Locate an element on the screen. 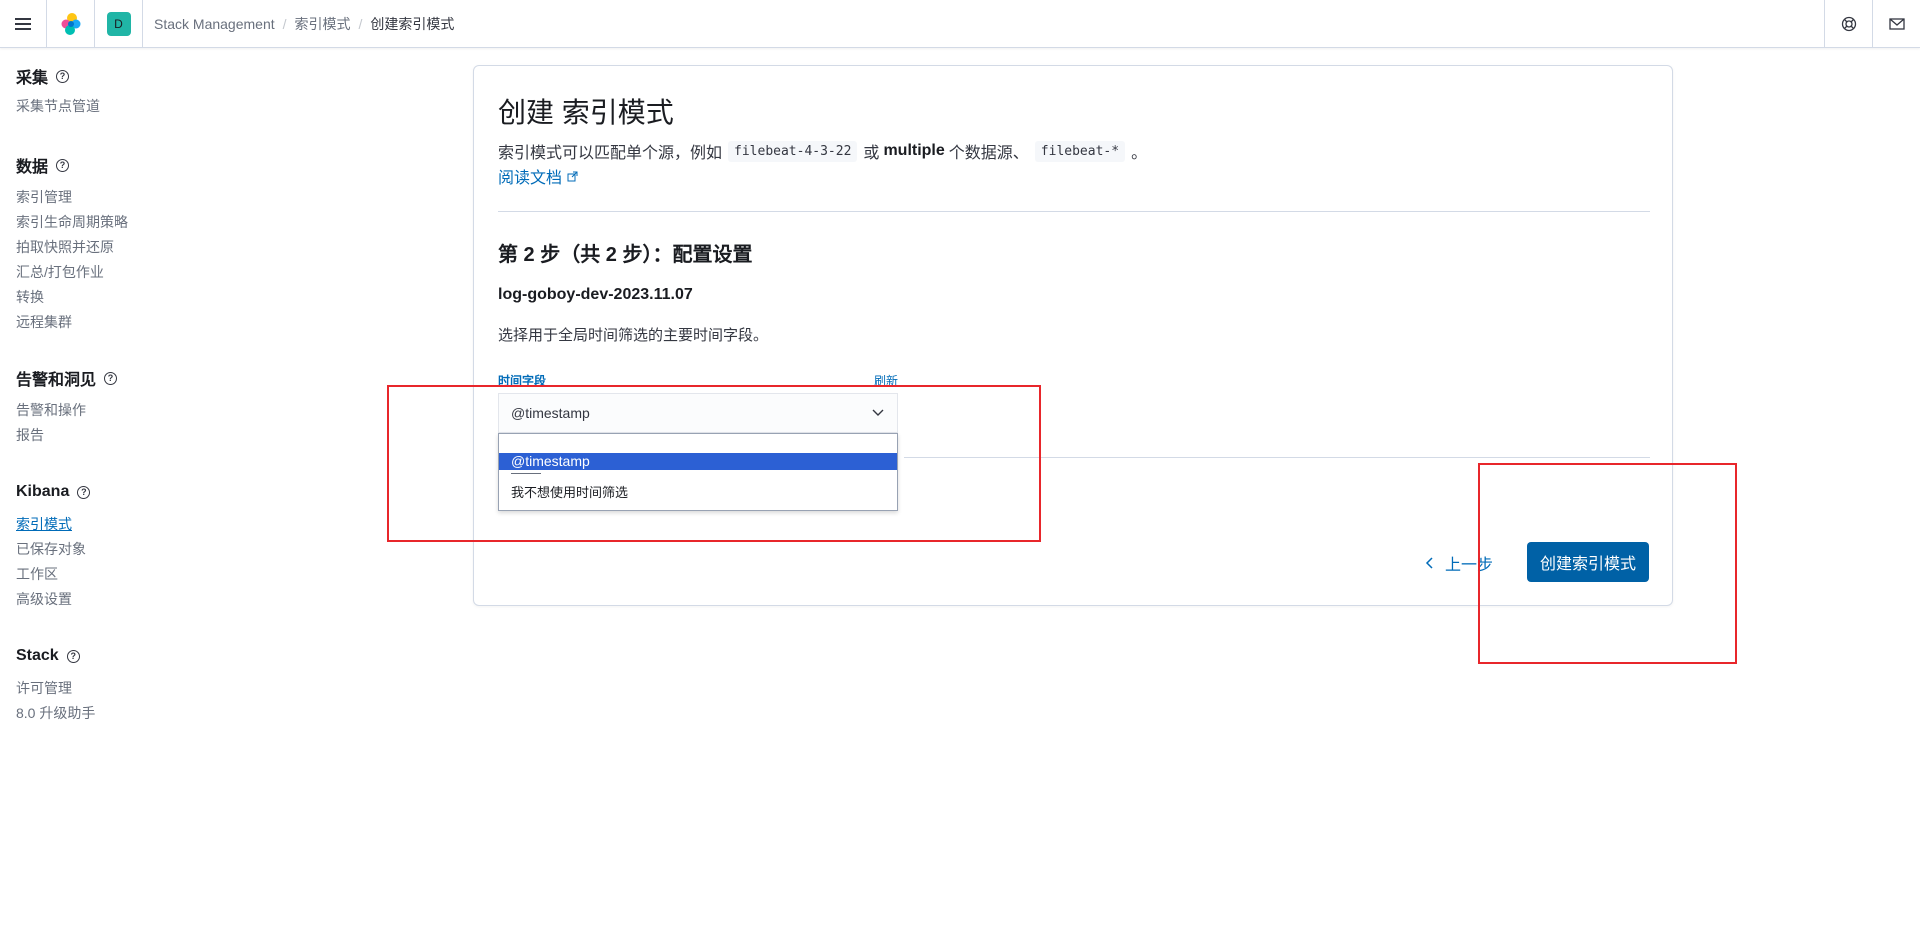 The image size is (1920, 937). nav-group-alerts-insights: 告警和洞见? 告警和操作 报告 is located at coordinates (116, 407).